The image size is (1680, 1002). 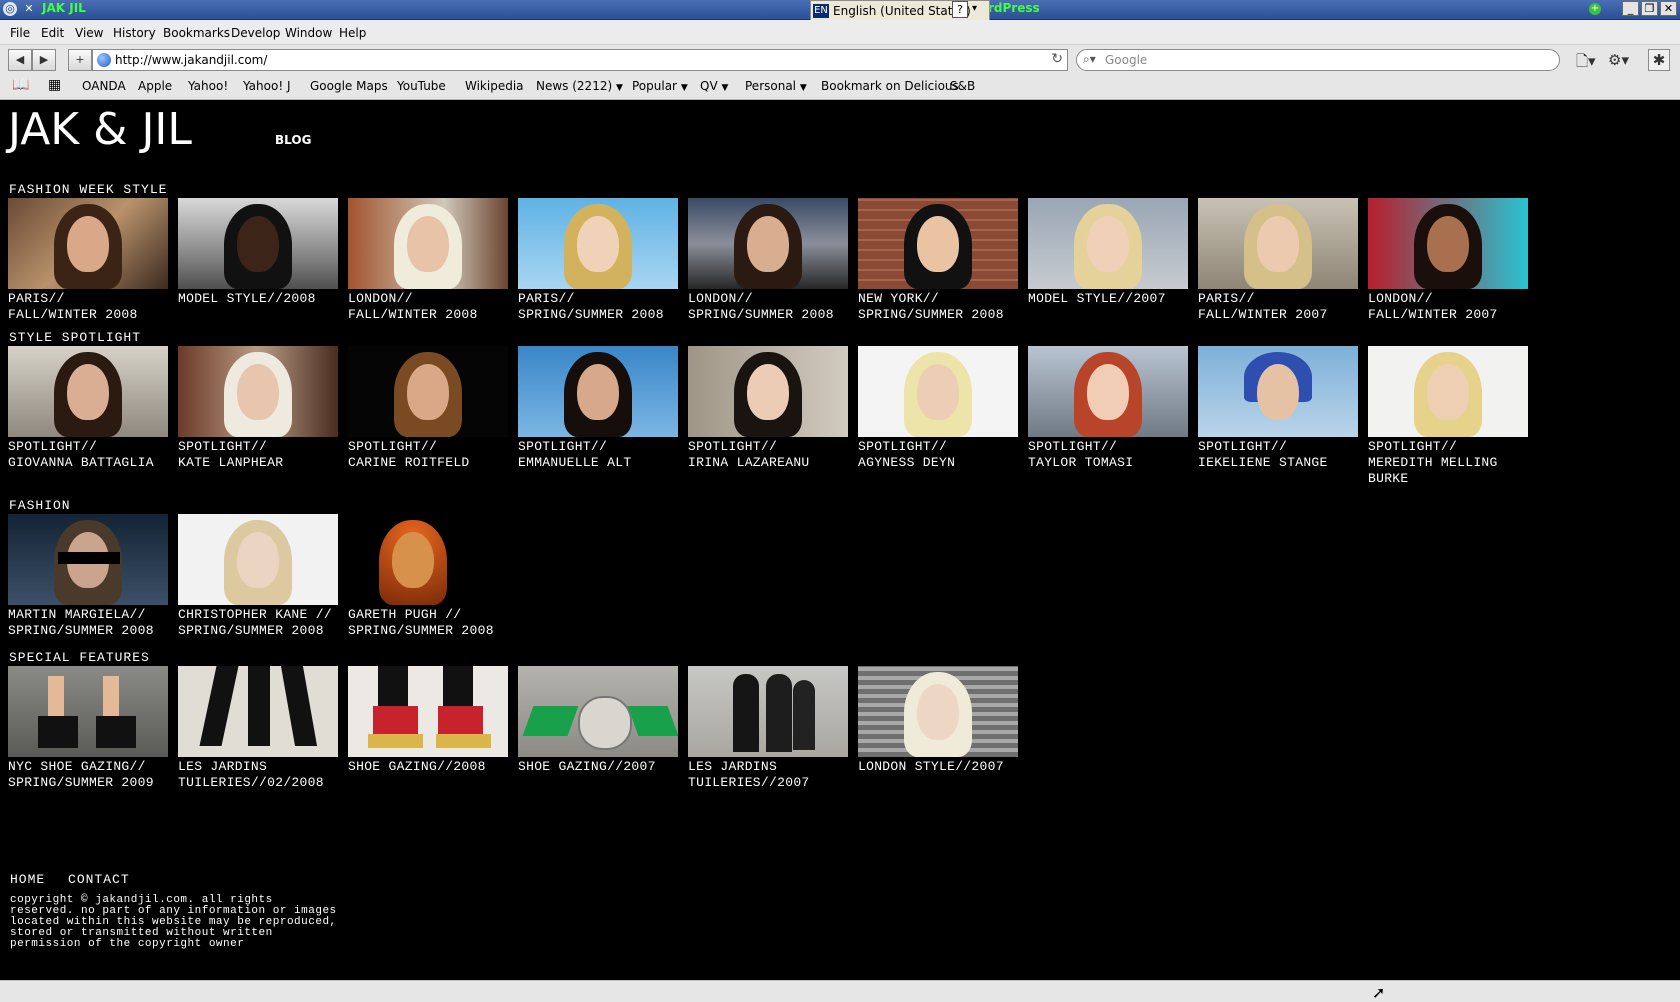 What do you see at coordinates (962, 86) in the screenshot?
I see `bookmark-sb: S&B` at bounding box center [962, 86].